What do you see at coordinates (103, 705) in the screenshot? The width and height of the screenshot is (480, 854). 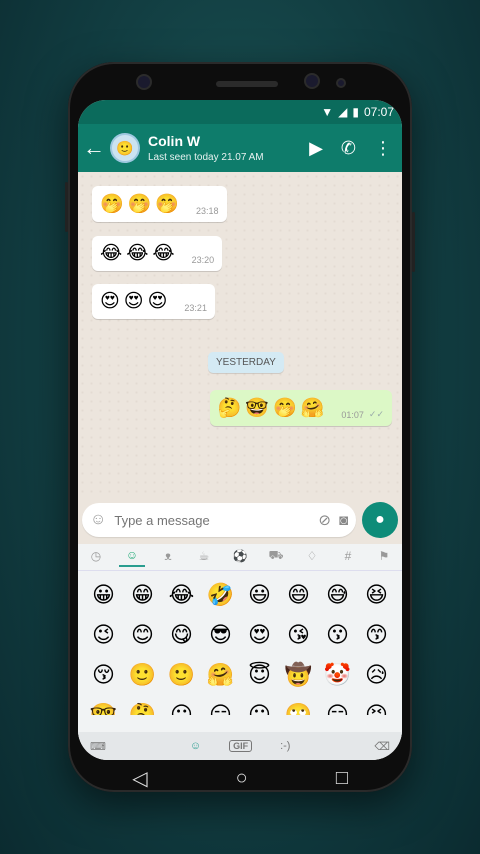 I see `emoji-key: 🤓` at bounding box center [103, 705].